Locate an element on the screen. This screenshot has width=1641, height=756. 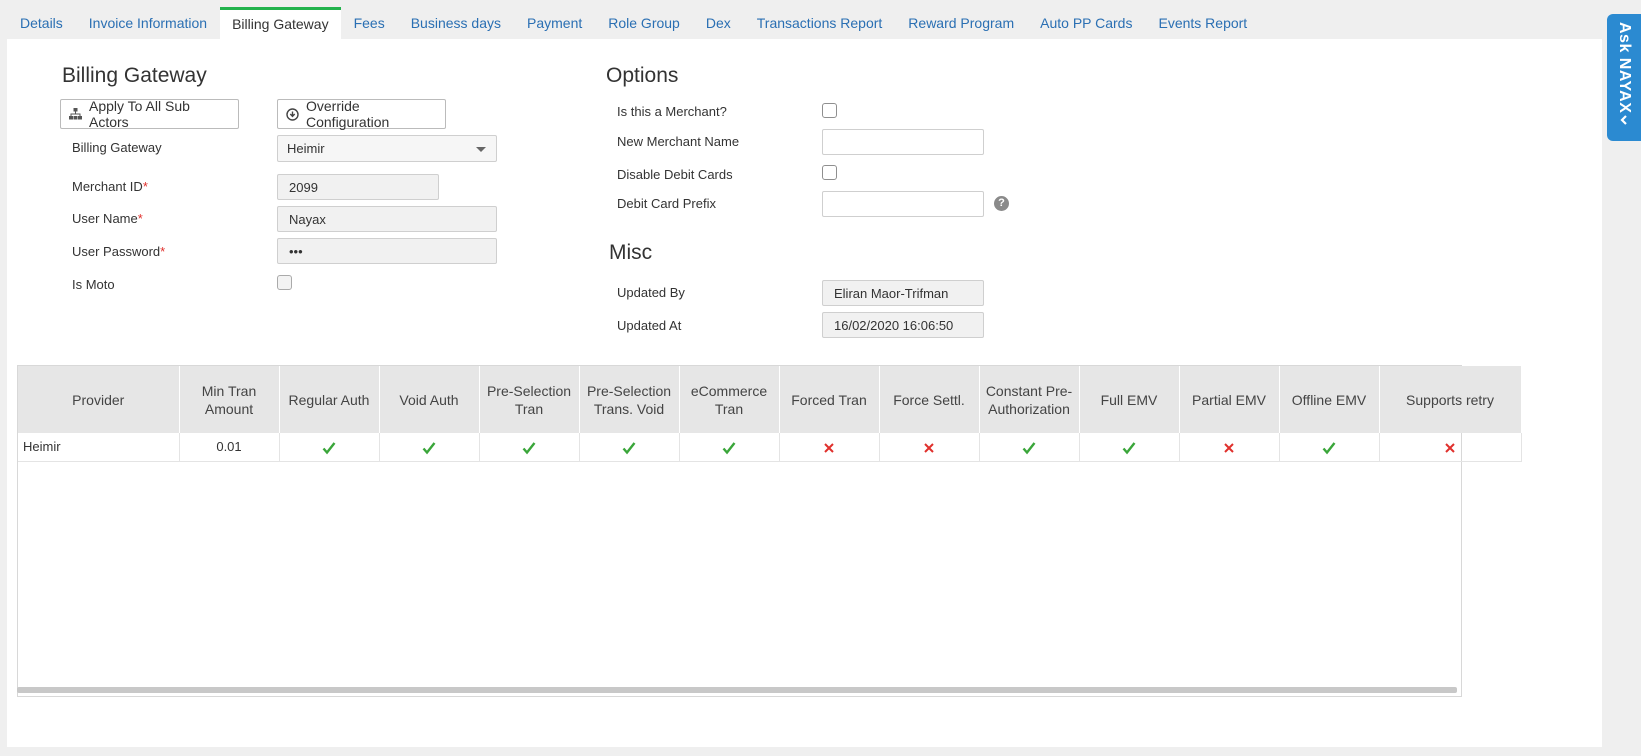
override-configuration-button: Override Configuration is located at coordinates (361, 114).